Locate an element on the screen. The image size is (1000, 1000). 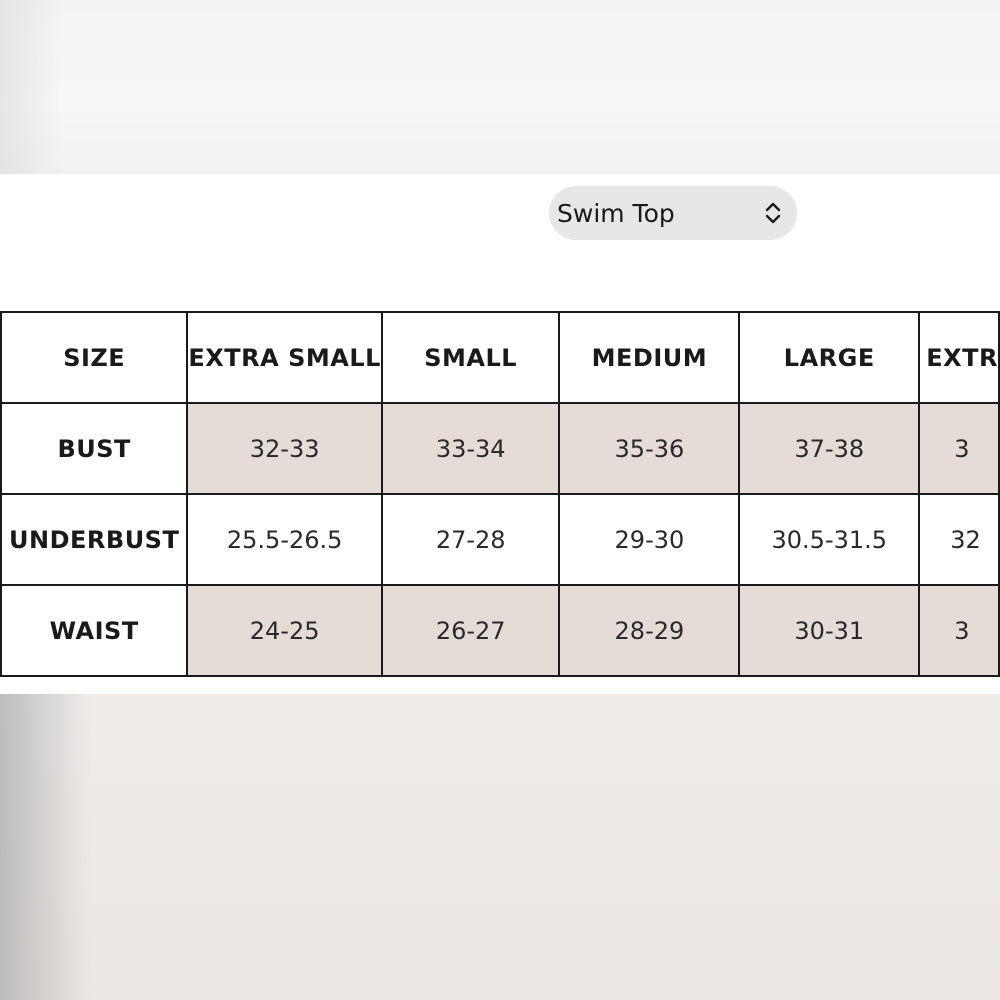
row-label-underbust: UNDERBUST is located at coordinates (94, 539).